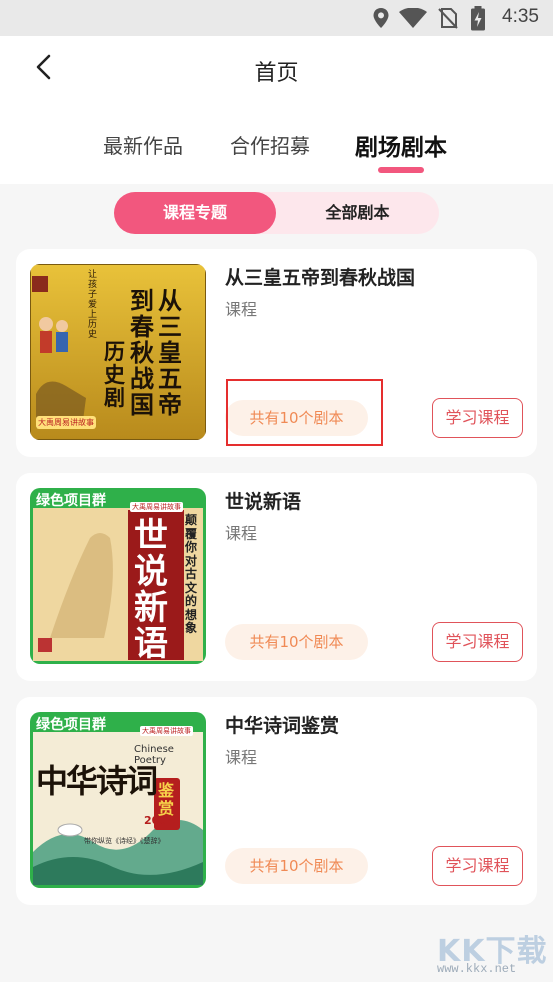 Image resolution: width=553 pixels, height=982 pixels. What do you see at coordinates (448, 18) in the screenshot?
I see `no-sim-icon` at bounding box center [448, 18].